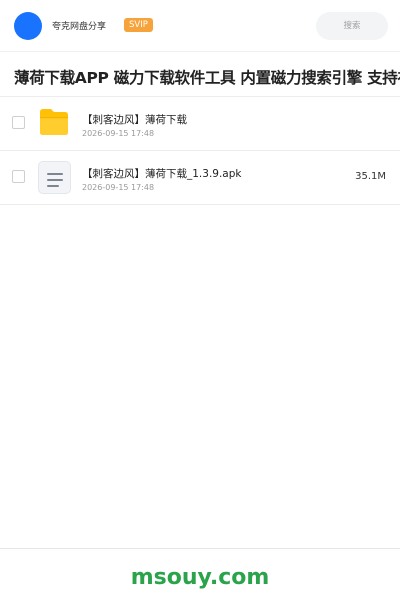 The height and width of the screenshot is (600, 400). What do you see at coordinates (200, 124) in the screenshot?
I see `file-row: 【刺客边风】薄荷下载 2026-09-15 17:48` at bounding box center [200, 124].